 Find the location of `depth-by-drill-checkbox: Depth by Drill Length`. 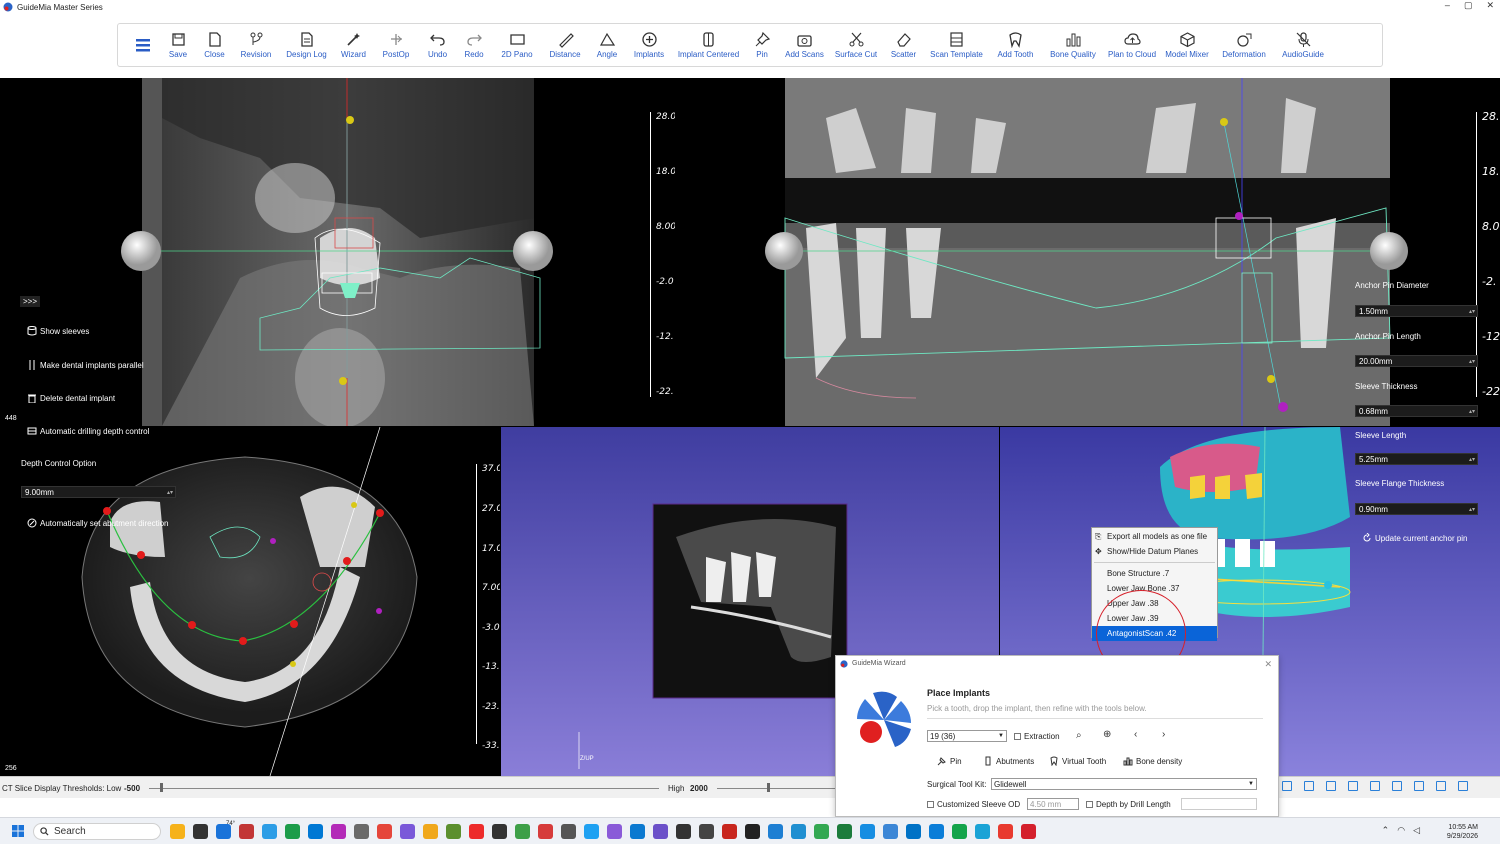

depth-by-drill-checkbox: Depth by Drill Length is located at coordinates (1128, 804).